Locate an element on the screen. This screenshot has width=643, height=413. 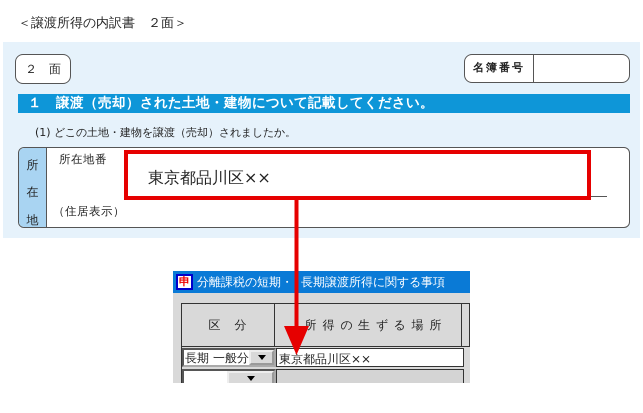
category-select is located at coordinates (229, 376).